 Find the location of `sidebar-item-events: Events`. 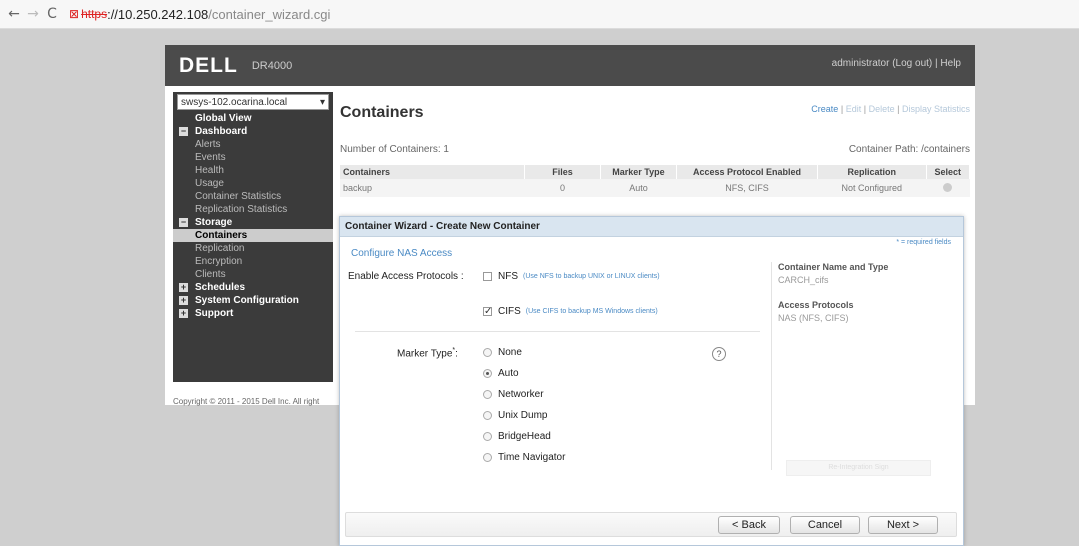

sidebar-item-events: Events is located at coordinates (253, 157).